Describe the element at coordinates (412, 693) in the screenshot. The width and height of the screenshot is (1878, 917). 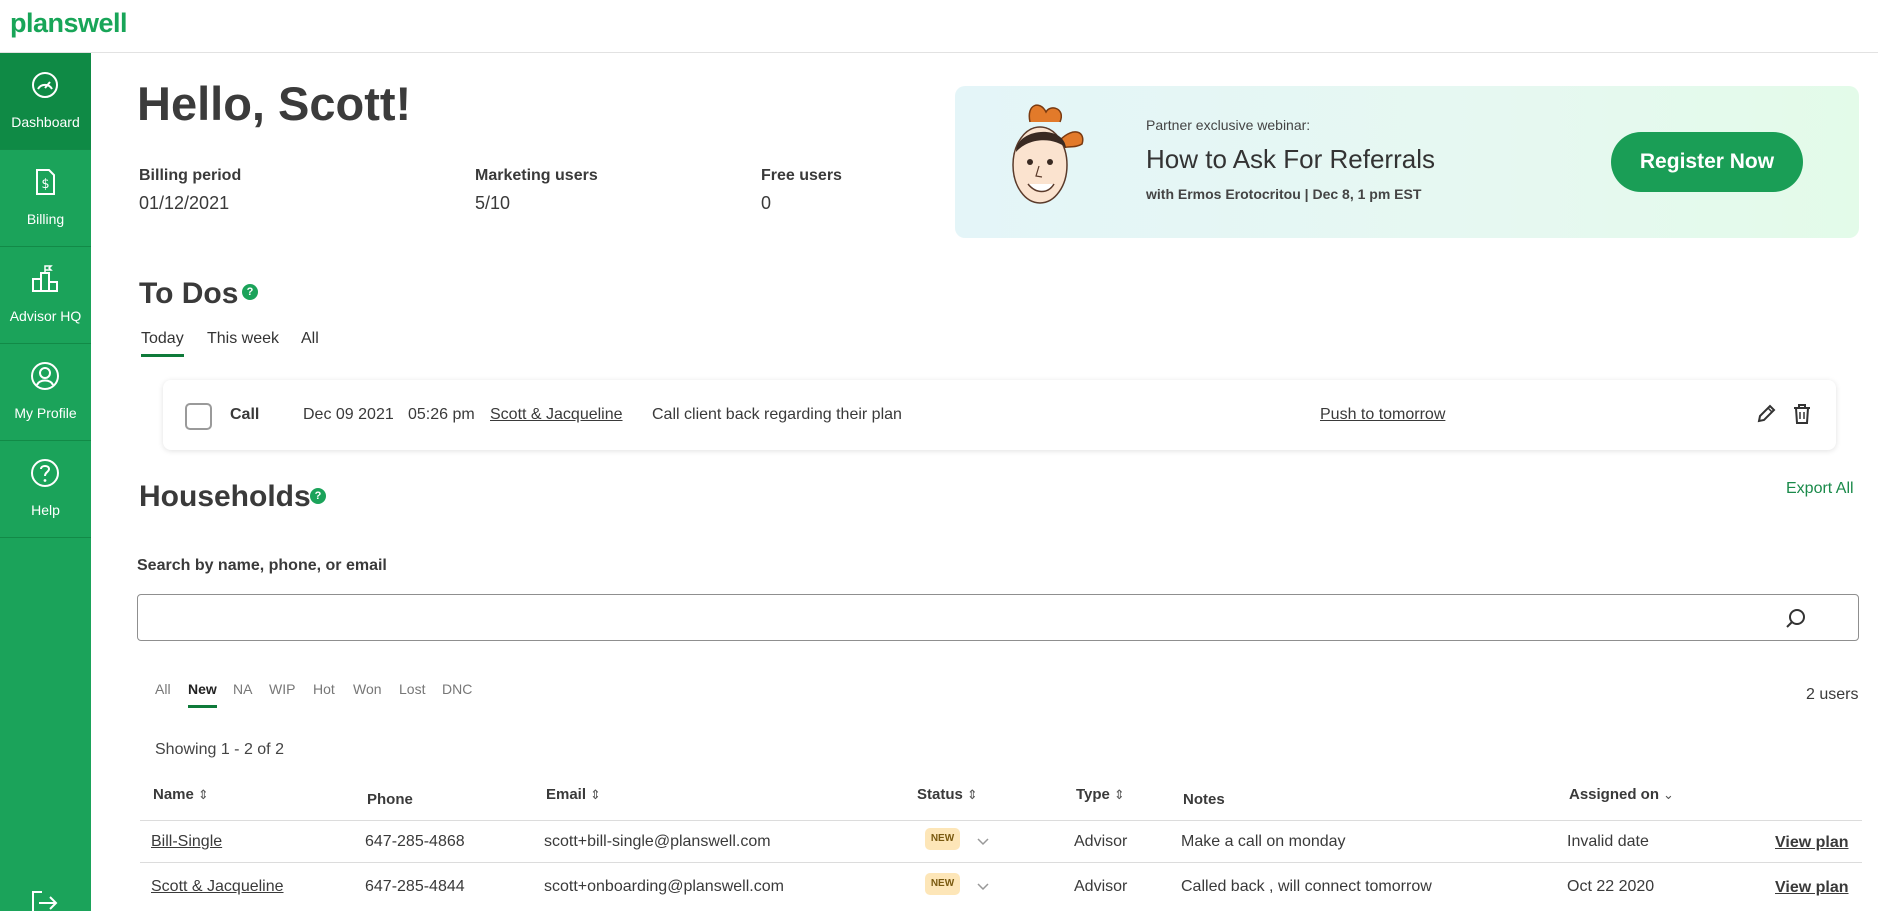
I see `filter-lost: Lost` at that location.